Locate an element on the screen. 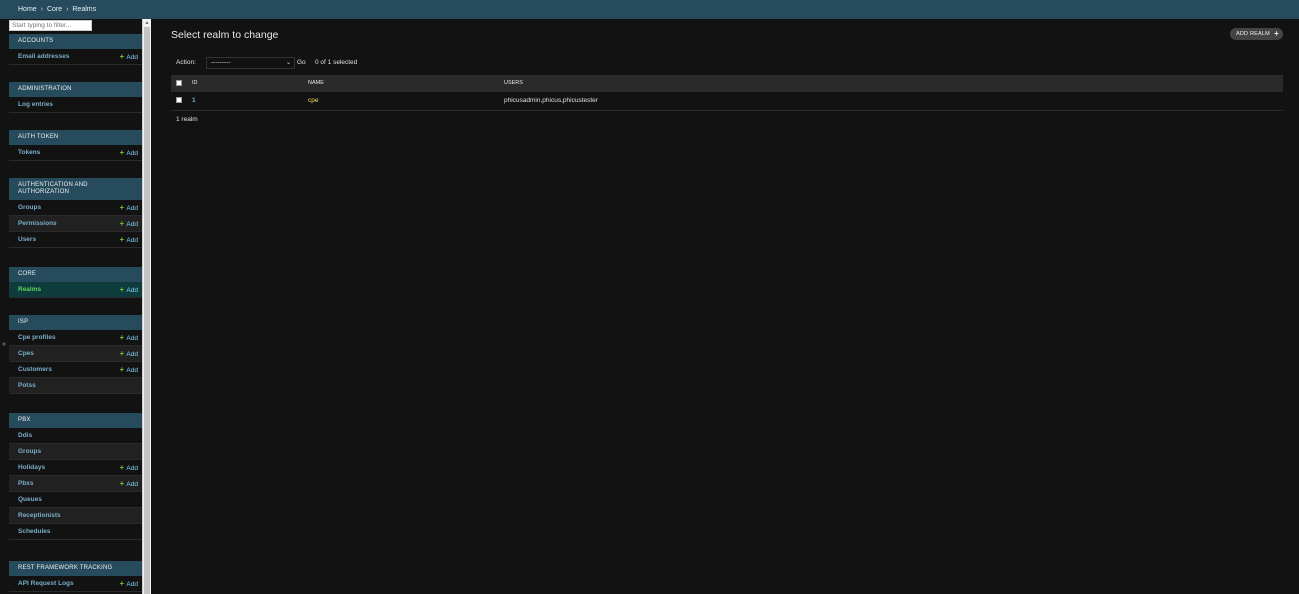 The height and width of the screenshot is (594, 1299). sidebar-item-pbxs: Pbxs + Add is located at coordinates (75, 484).